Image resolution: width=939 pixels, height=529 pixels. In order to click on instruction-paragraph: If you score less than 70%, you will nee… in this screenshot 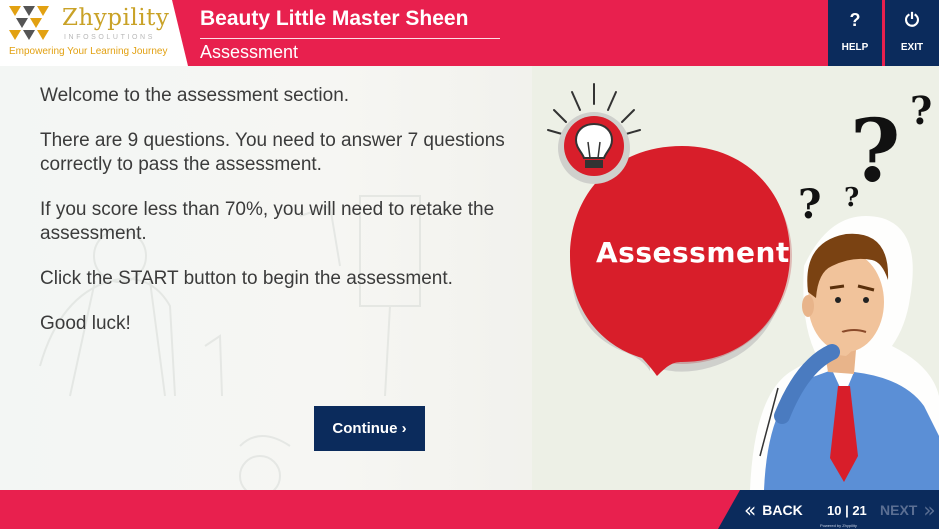, I will do `click(267, 221)`.